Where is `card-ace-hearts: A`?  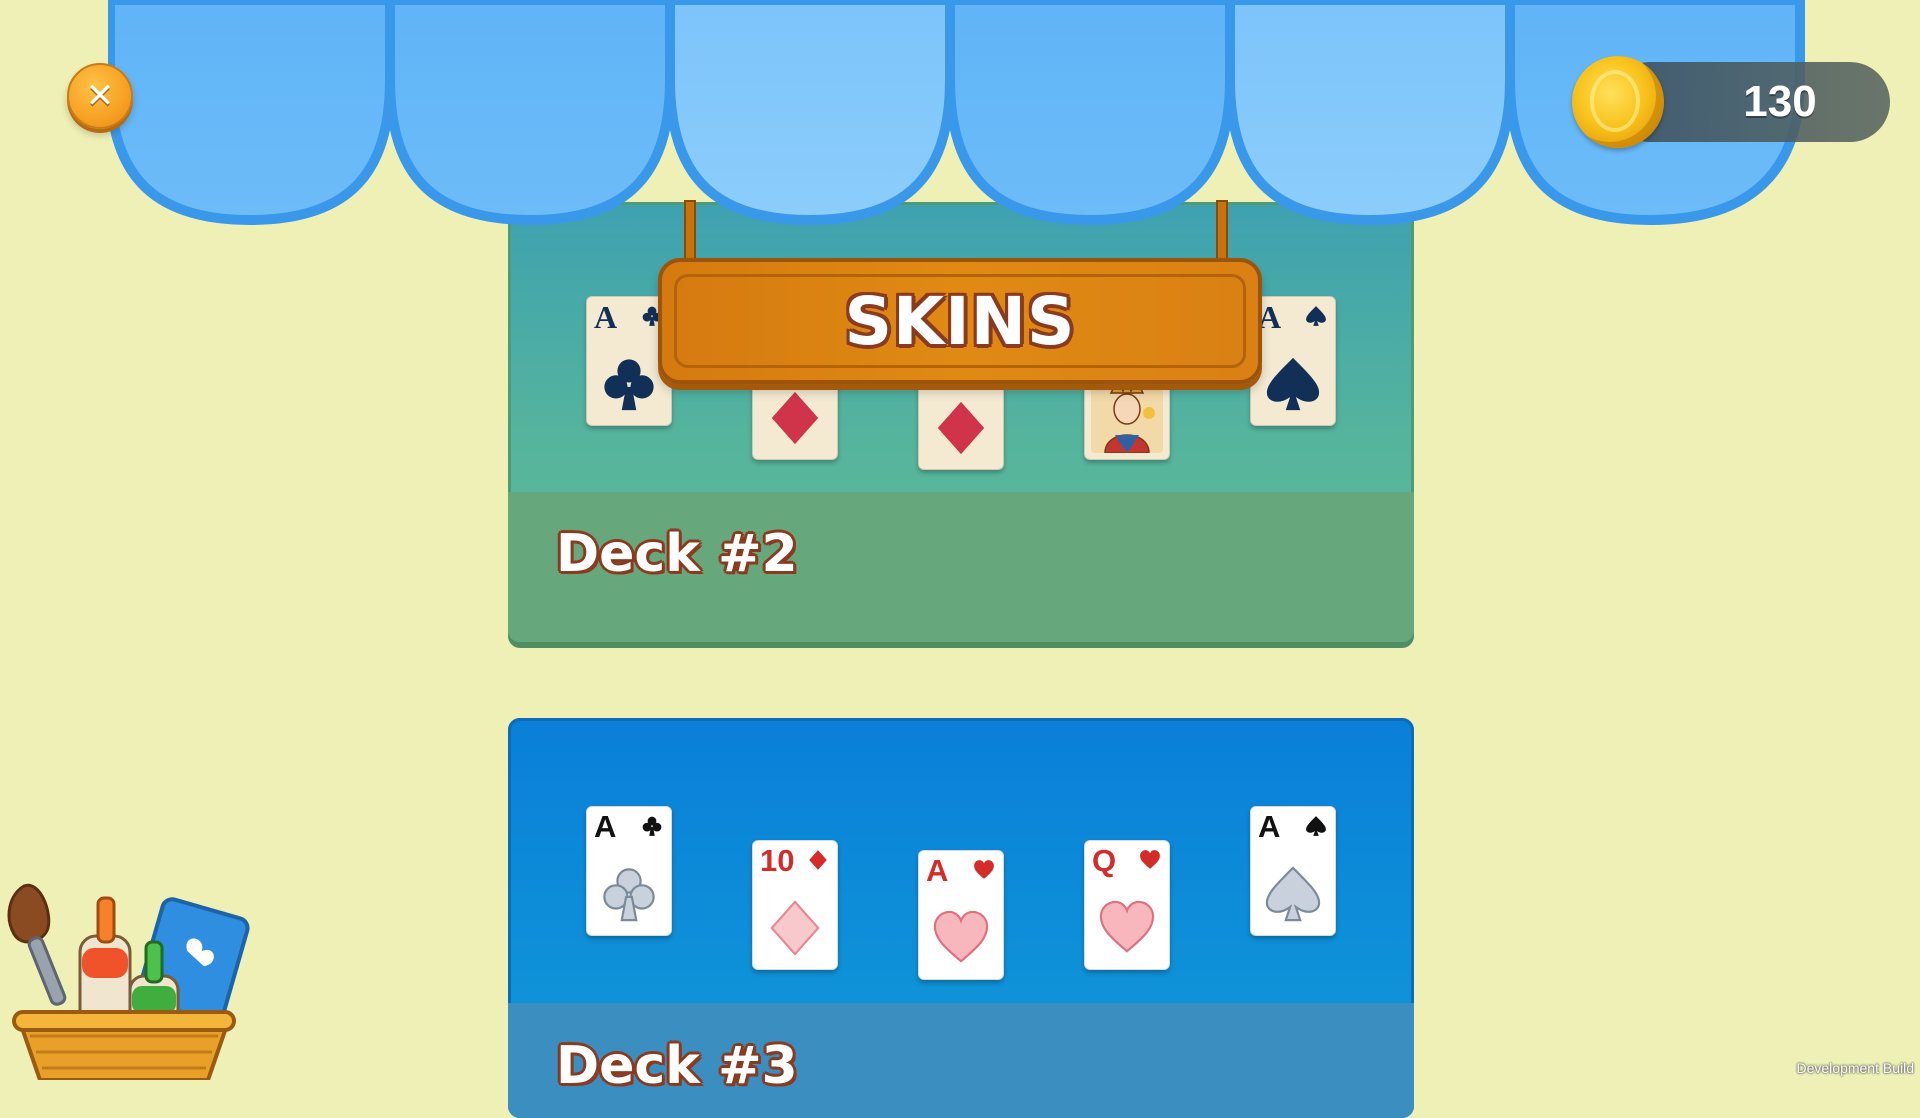 card-ace-hearts: A is located at coordinates (961, 915).